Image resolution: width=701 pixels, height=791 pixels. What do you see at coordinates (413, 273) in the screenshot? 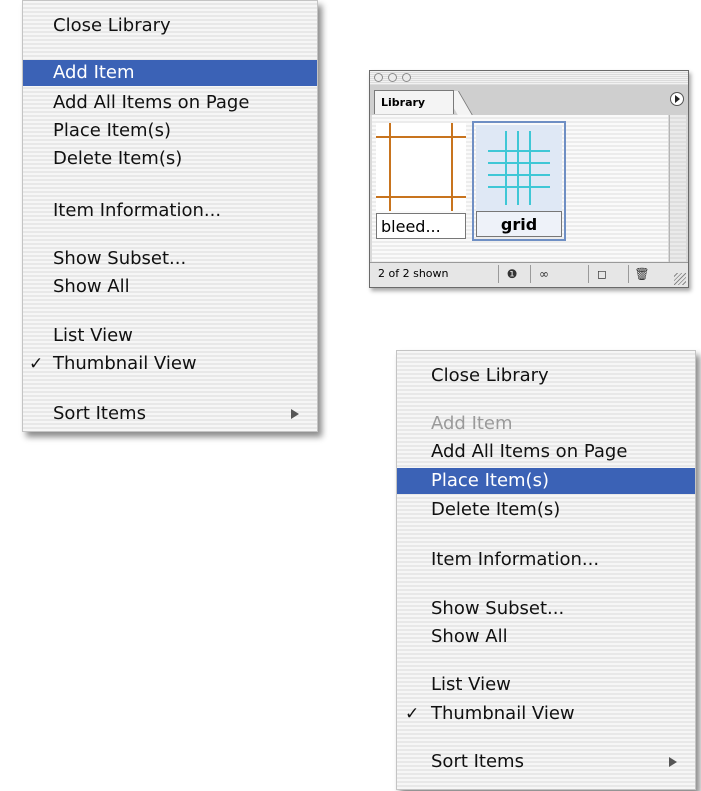
I see `items-shown-count: 2 of 2 shown` at bounding box center [413, 273].